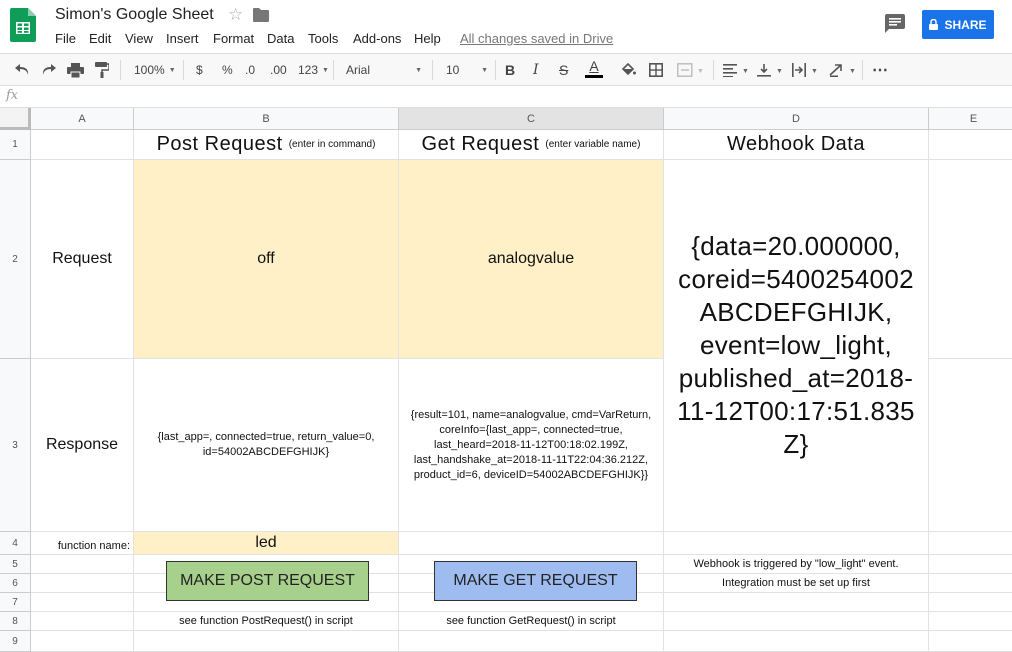 The image size is (1012, 652). Describe the element at coordinates (518, 96) in the screenshot. I see `formula-input` at that location.